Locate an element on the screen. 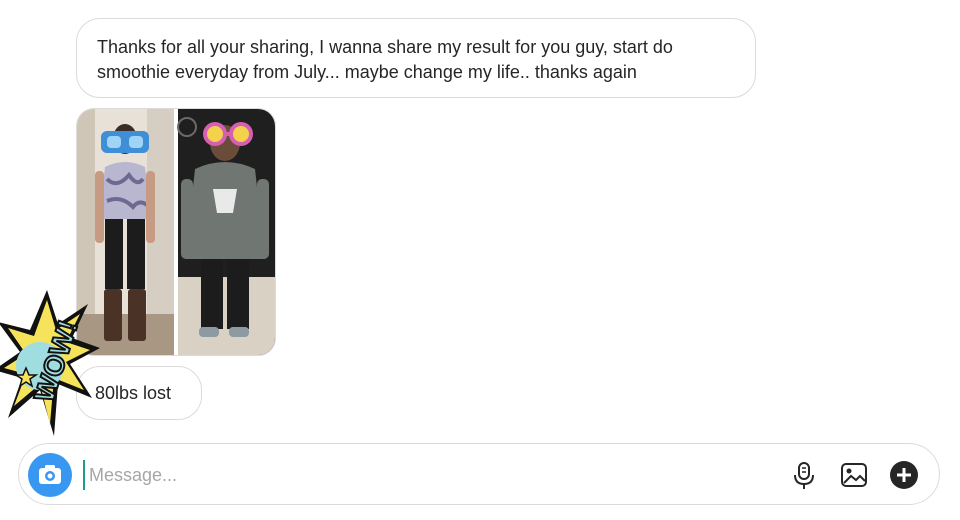  message-photo-comparison is located at coordinates (176, 232).